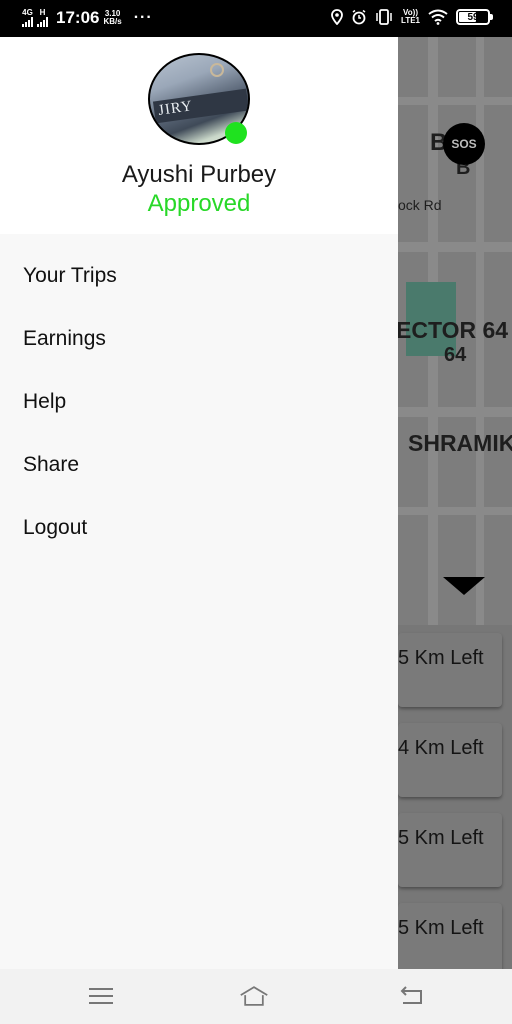 This screenshot has width=512, height=1024. I want to click on signal-icon: 4G, so click(27, 18).